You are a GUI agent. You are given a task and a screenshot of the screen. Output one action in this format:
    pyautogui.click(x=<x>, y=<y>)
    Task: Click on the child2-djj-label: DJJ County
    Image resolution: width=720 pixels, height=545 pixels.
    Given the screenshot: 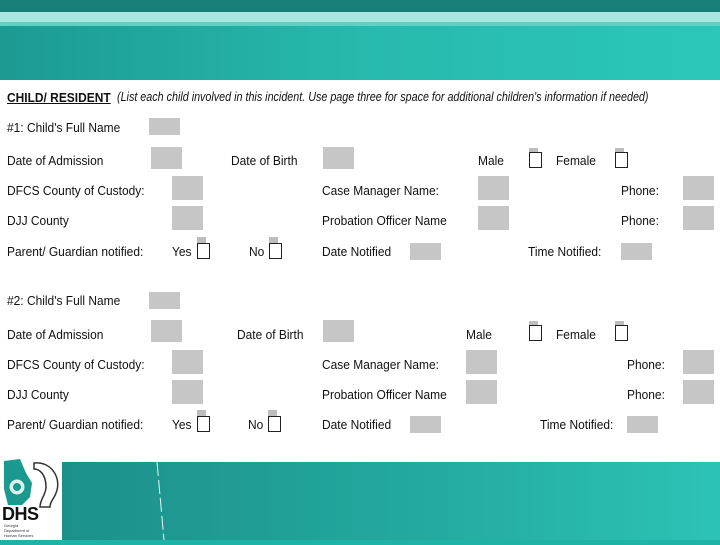 What is the action you would take?
    pyautogui.click(x=38, y=394)
    